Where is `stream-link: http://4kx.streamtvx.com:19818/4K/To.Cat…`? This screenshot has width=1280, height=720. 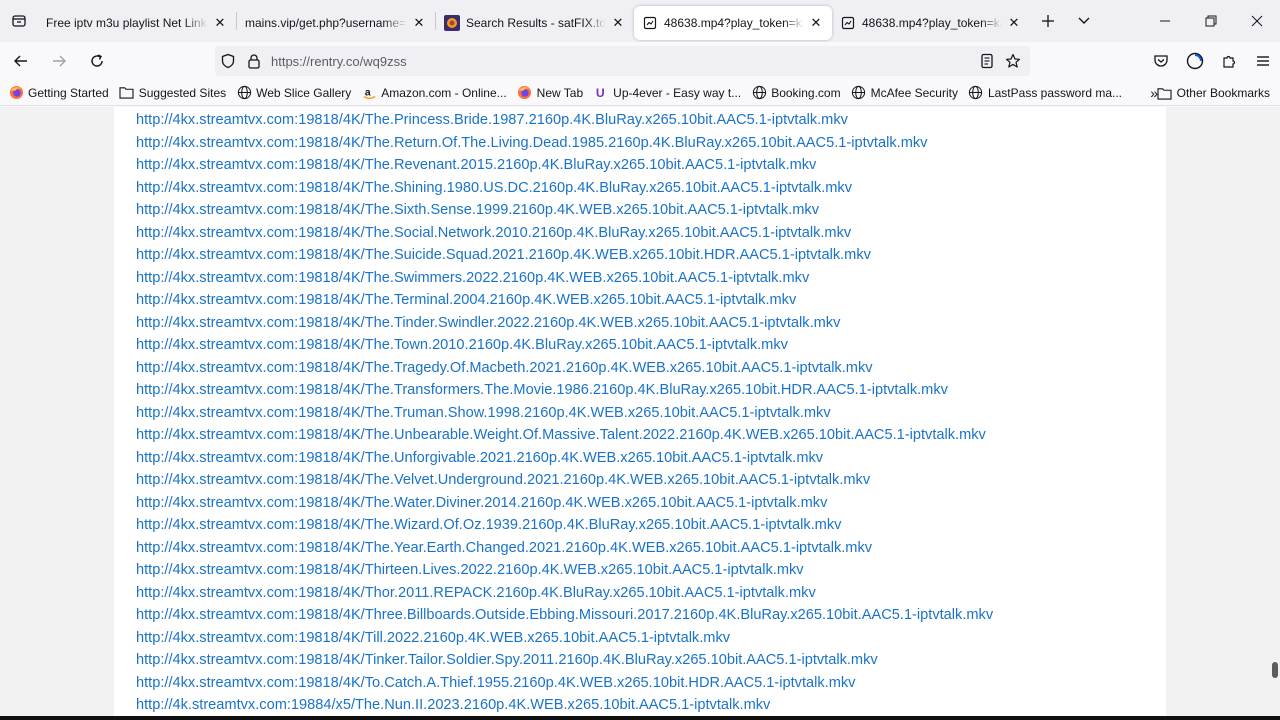
stream-link: http://4kx.streamtvx.com:19818/4K/To.Cat… is located at coordinates (495, 683).